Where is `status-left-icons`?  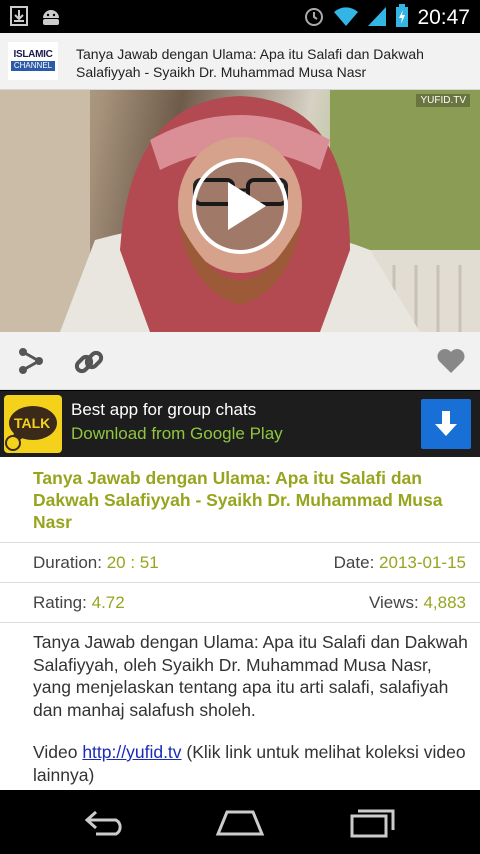 status-left-icons is located at coordinates (36, 18).